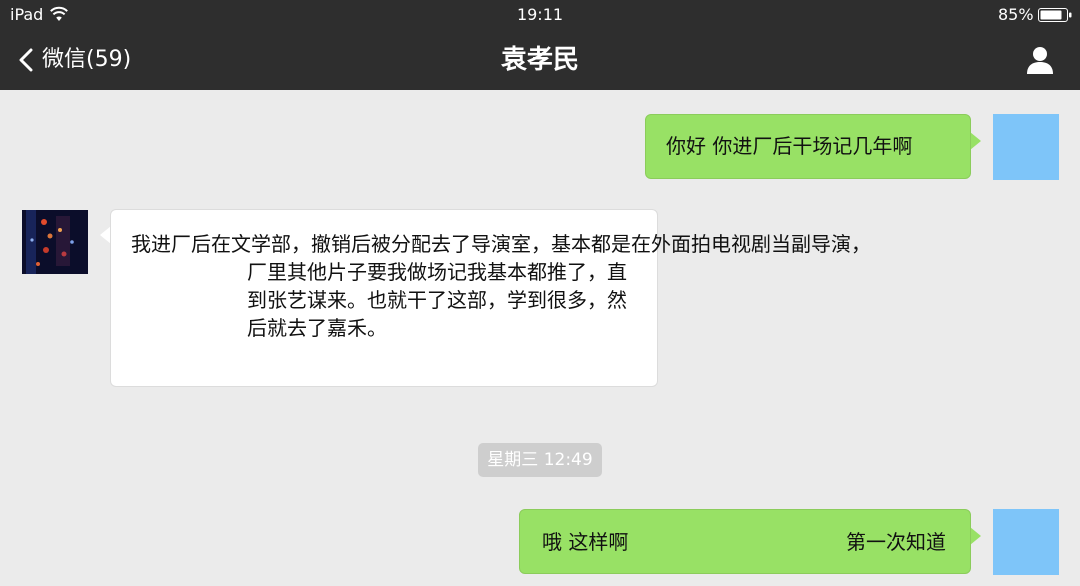 Image resolution: width=1080 pixels, height=586 pixels. Describe the element at coordinates (789, 146) in the screenshot. I see `message-text: 你好 你进厂后干场记几年啊` at that location.